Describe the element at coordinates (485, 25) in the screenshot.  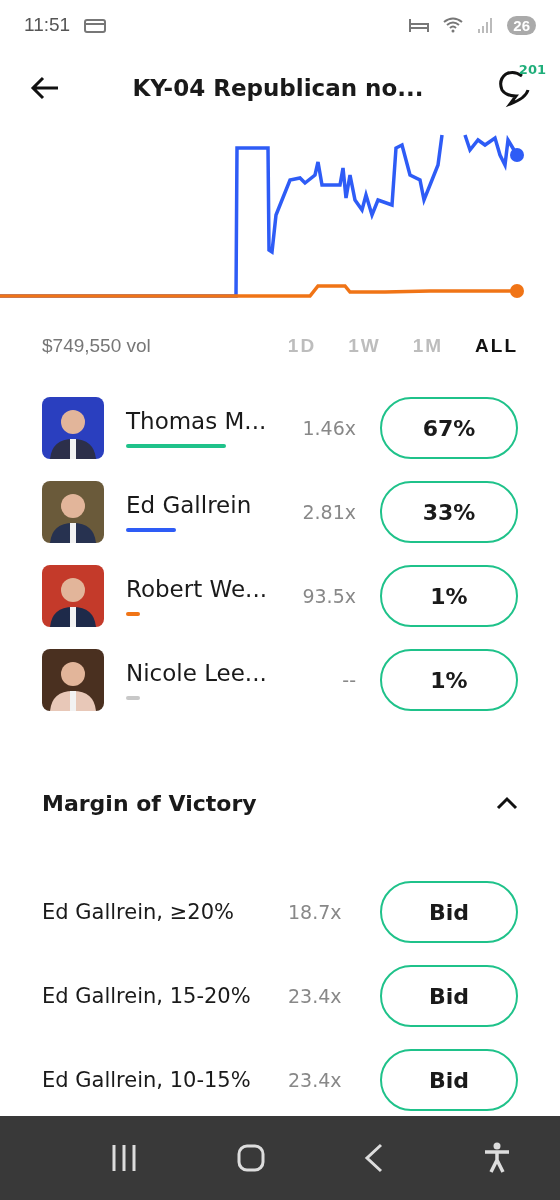
I see `signal-icon` at that location.